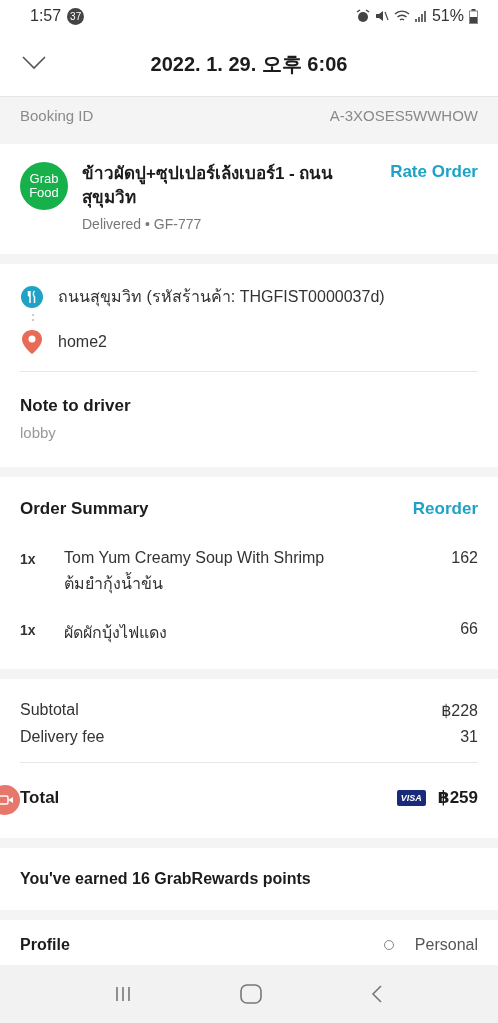  I want to click on grabfood-logo: Grab Food, so click(44, 186).